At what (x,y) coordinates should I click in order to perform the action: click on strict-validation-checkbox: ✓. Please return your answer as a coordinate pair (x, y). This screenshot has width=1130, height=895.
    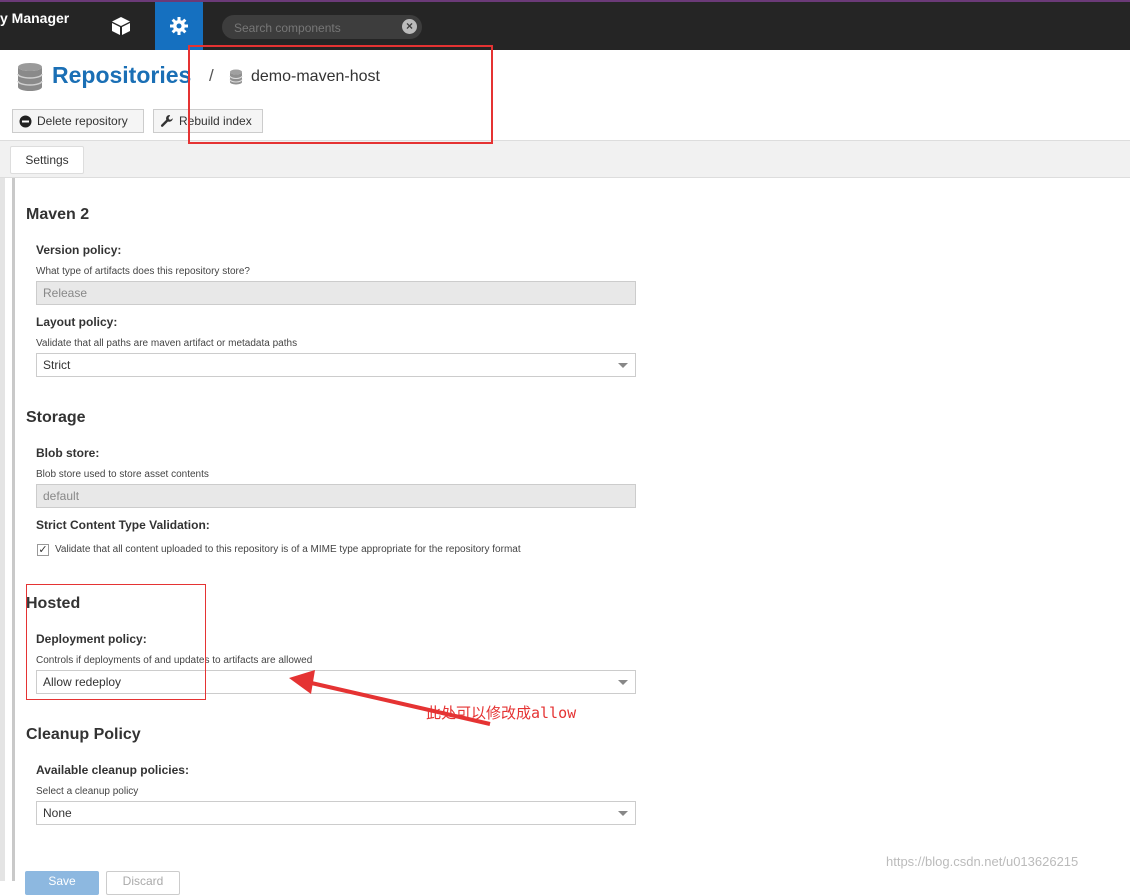
    Looking at the image, I should click on (43, 550).